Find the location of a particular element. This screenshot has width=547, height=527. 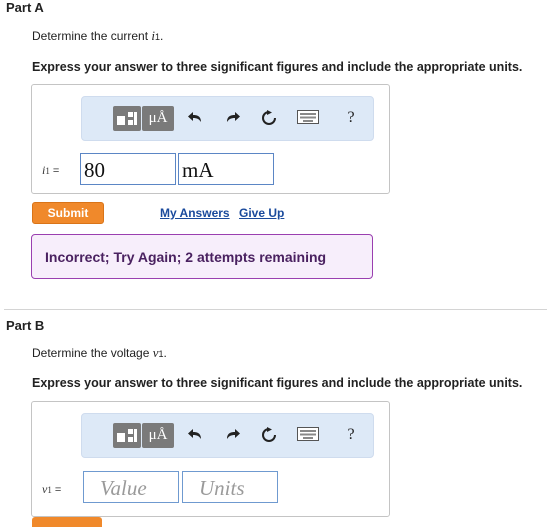

part-a-title: Part A is located at coordinates (25, 7).